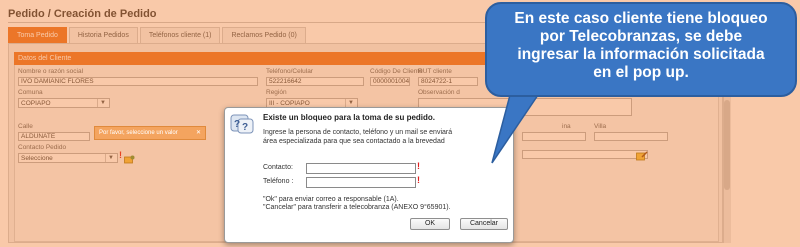 This screenshot has height=247, width=800. What do you see at coordinates (641, 18) in the screenshot?
I see `callout-line-1: En este caso cliente tiene bloqueo` at bounding box center [641, 18].